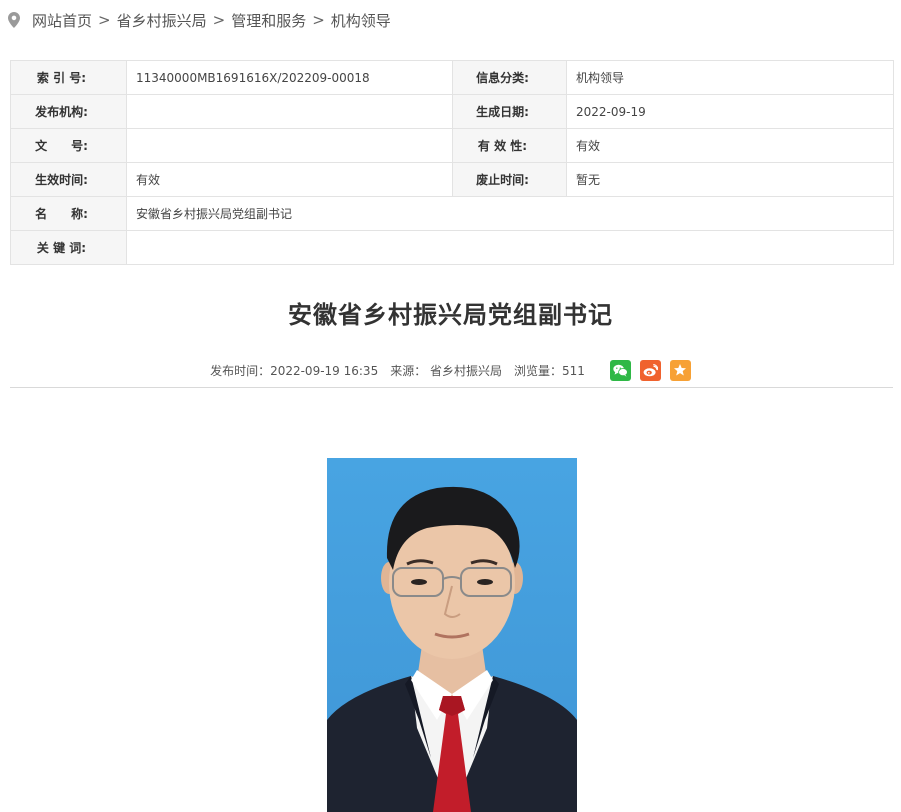 The image size is (901, 812). Describe the element at coordinates (68, 213) in the screenshot. I see `name-label: 名 称:` at that location.